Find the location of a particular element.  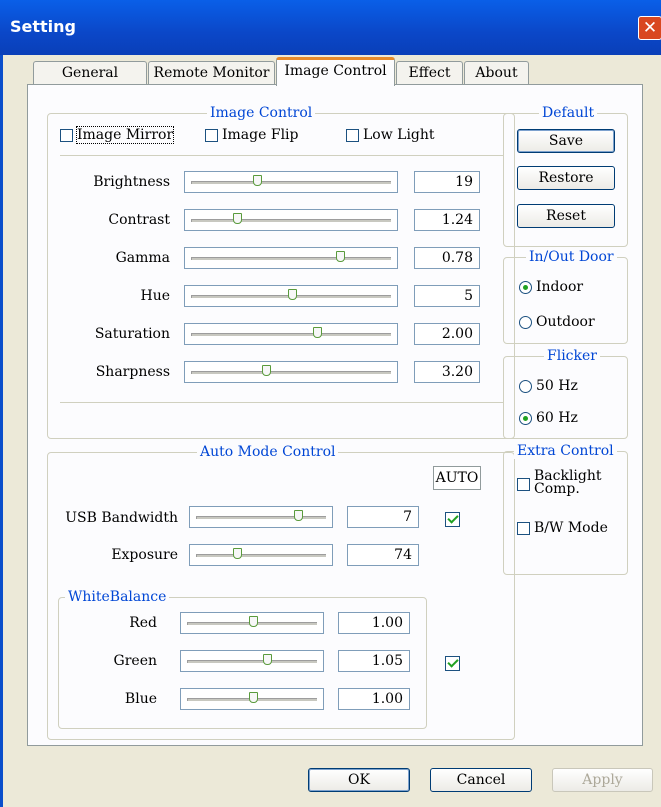

indoor-radio: Indoor is located at coordinates (551, 287).